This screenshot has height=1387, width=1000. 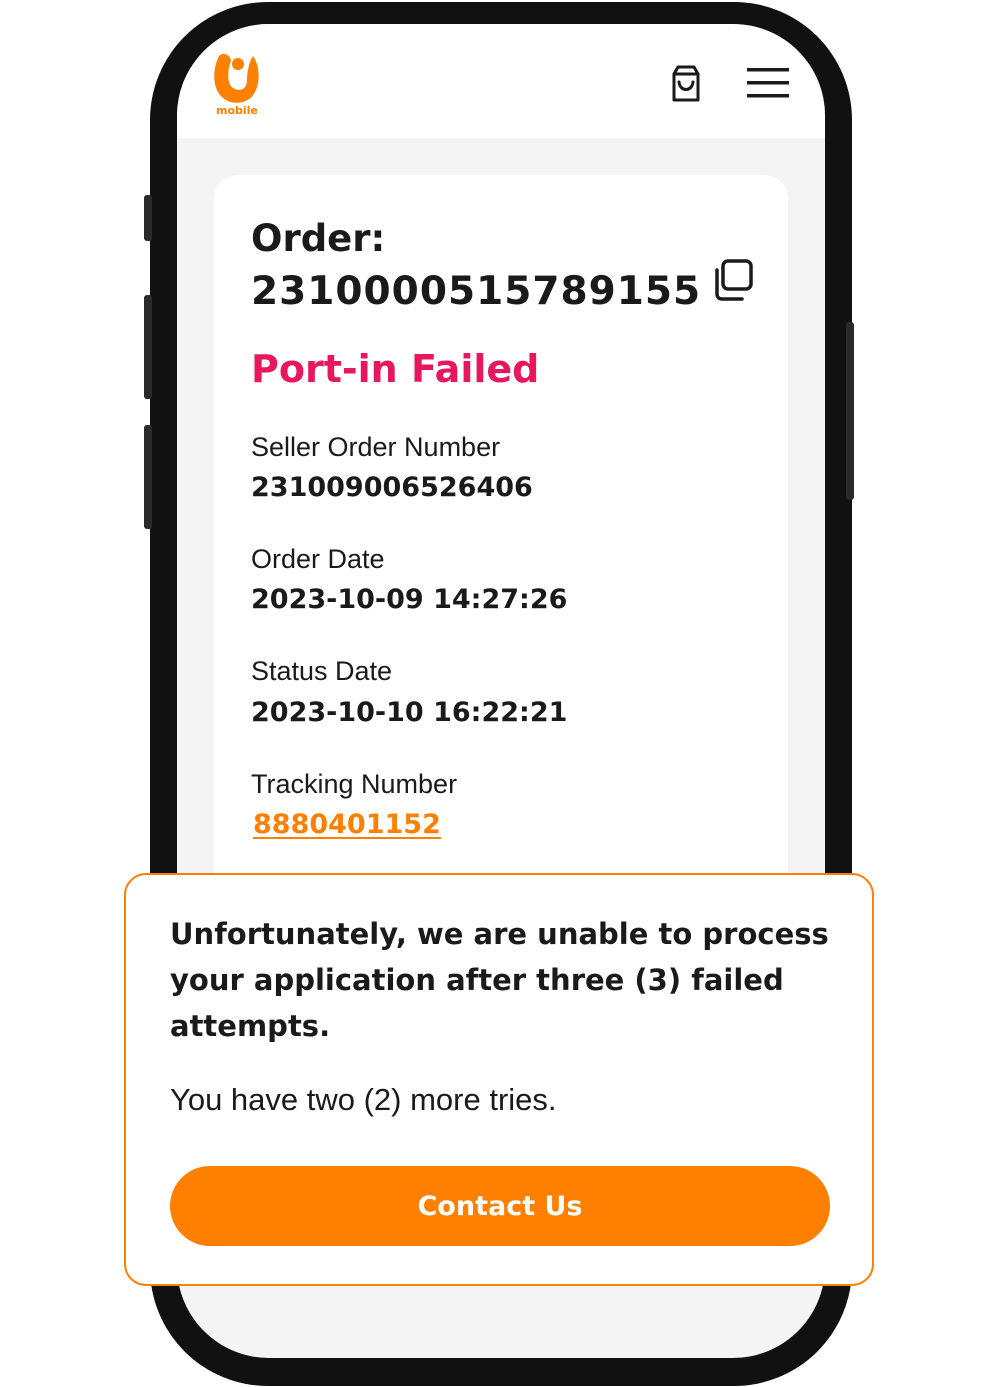 I want to click on seller-order-number-value: 231009006526406, so click(x=392, y=487).